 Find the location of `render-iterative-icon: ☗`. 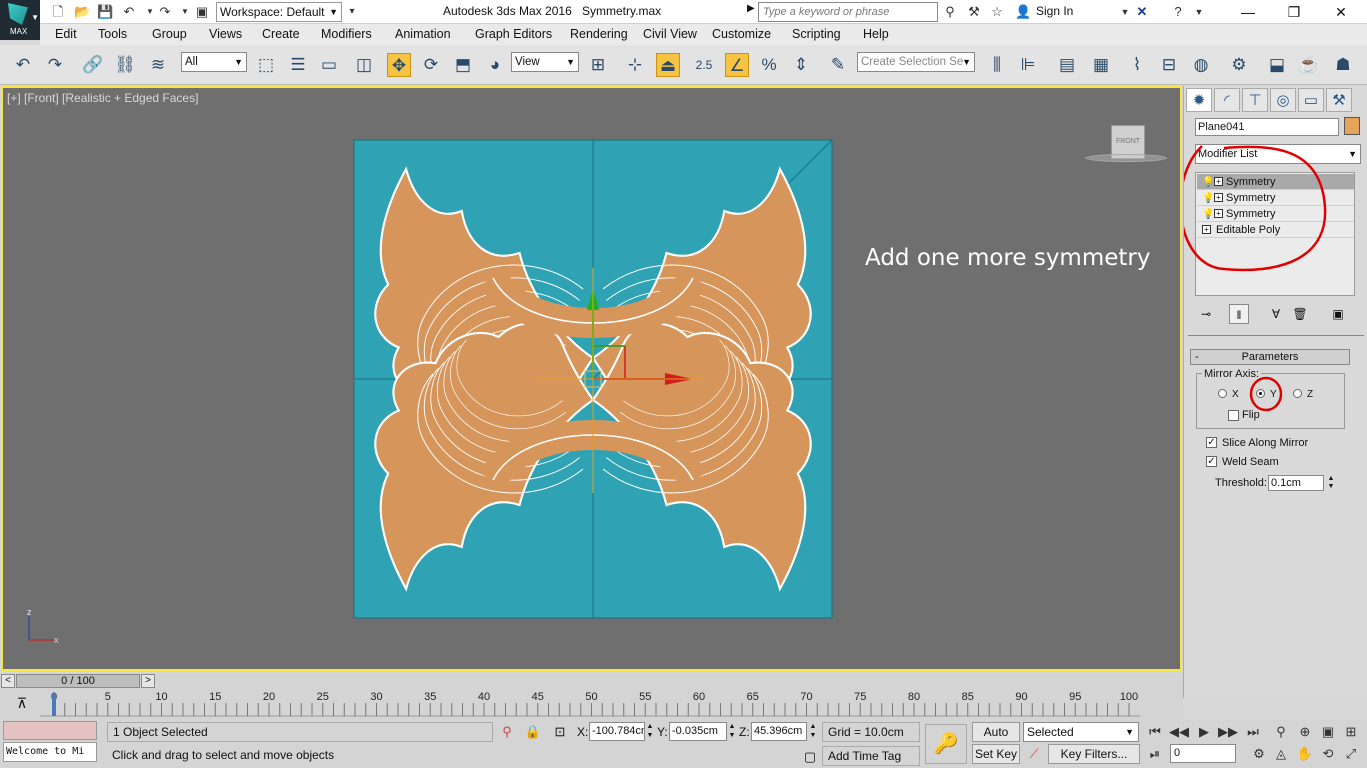

render-iterative-icon: ☗ is located at coordinates (1343, 65).